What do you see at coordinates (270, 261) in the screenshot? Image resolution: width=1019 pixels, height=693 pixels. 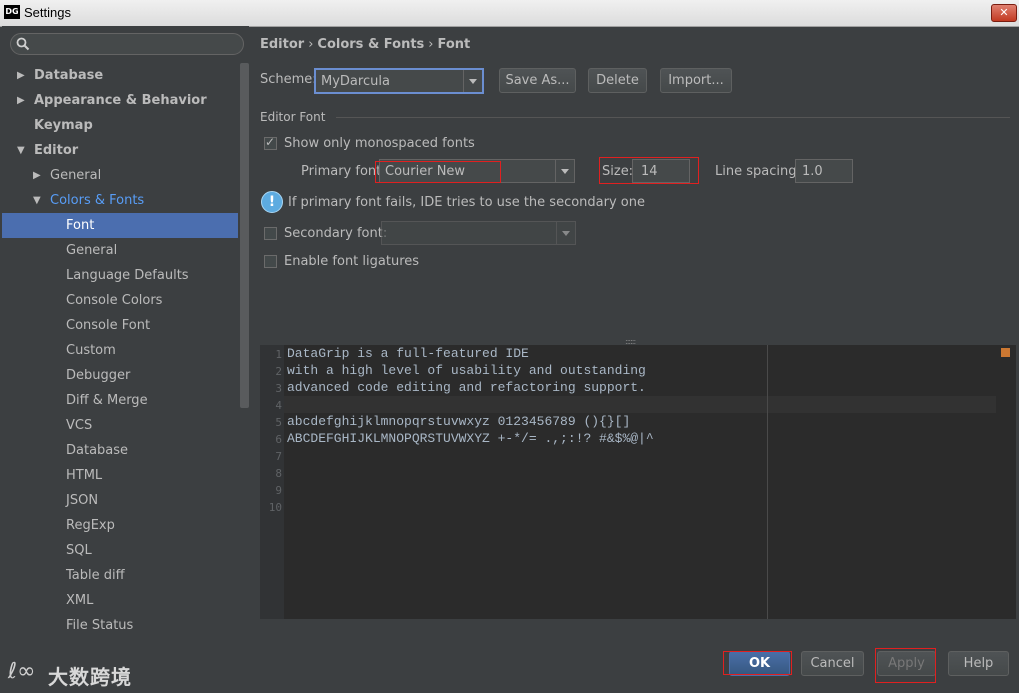 I see `ligatures-checkbox` at bounding box center [270, 261].